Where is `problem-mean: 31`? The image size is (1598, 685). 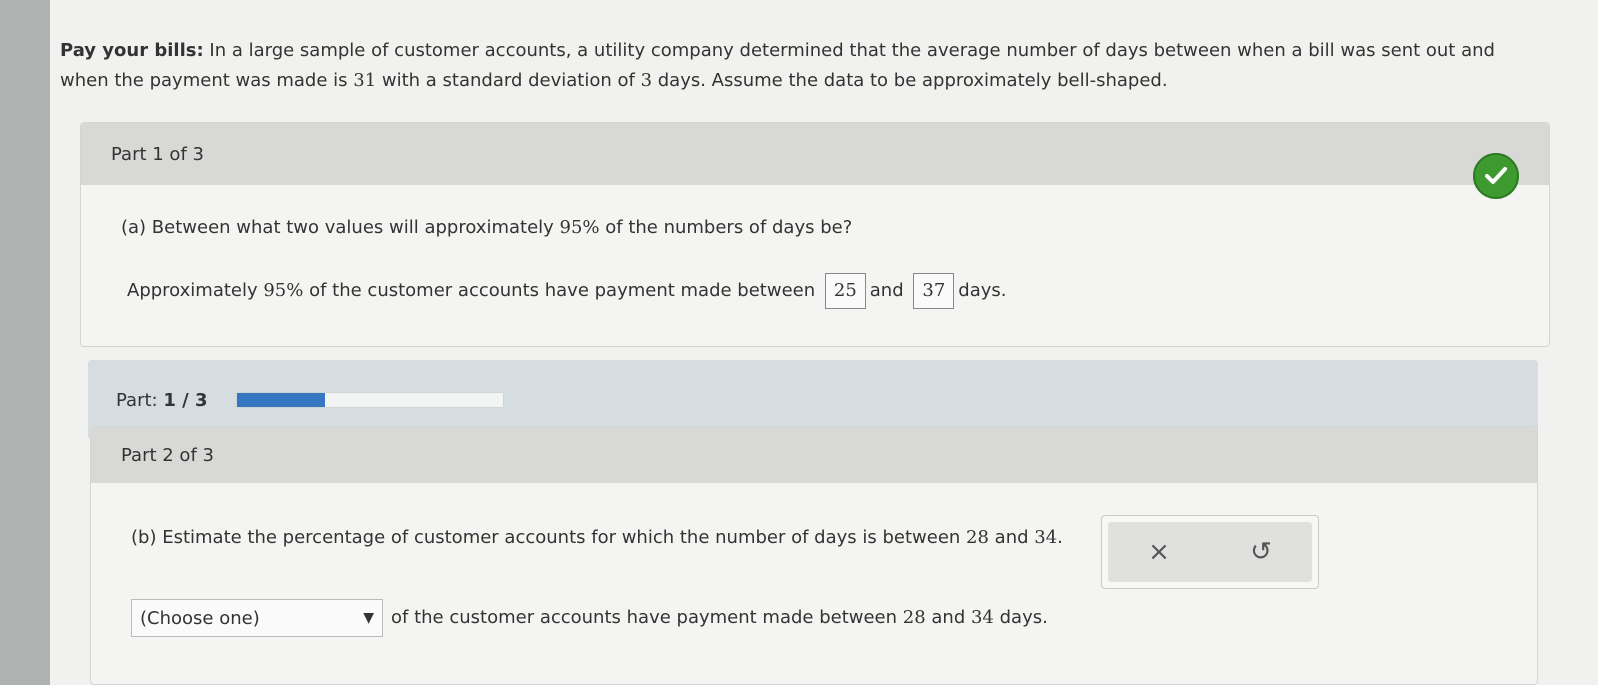
problem-mean: 31 is located at coordinates (365, 80).